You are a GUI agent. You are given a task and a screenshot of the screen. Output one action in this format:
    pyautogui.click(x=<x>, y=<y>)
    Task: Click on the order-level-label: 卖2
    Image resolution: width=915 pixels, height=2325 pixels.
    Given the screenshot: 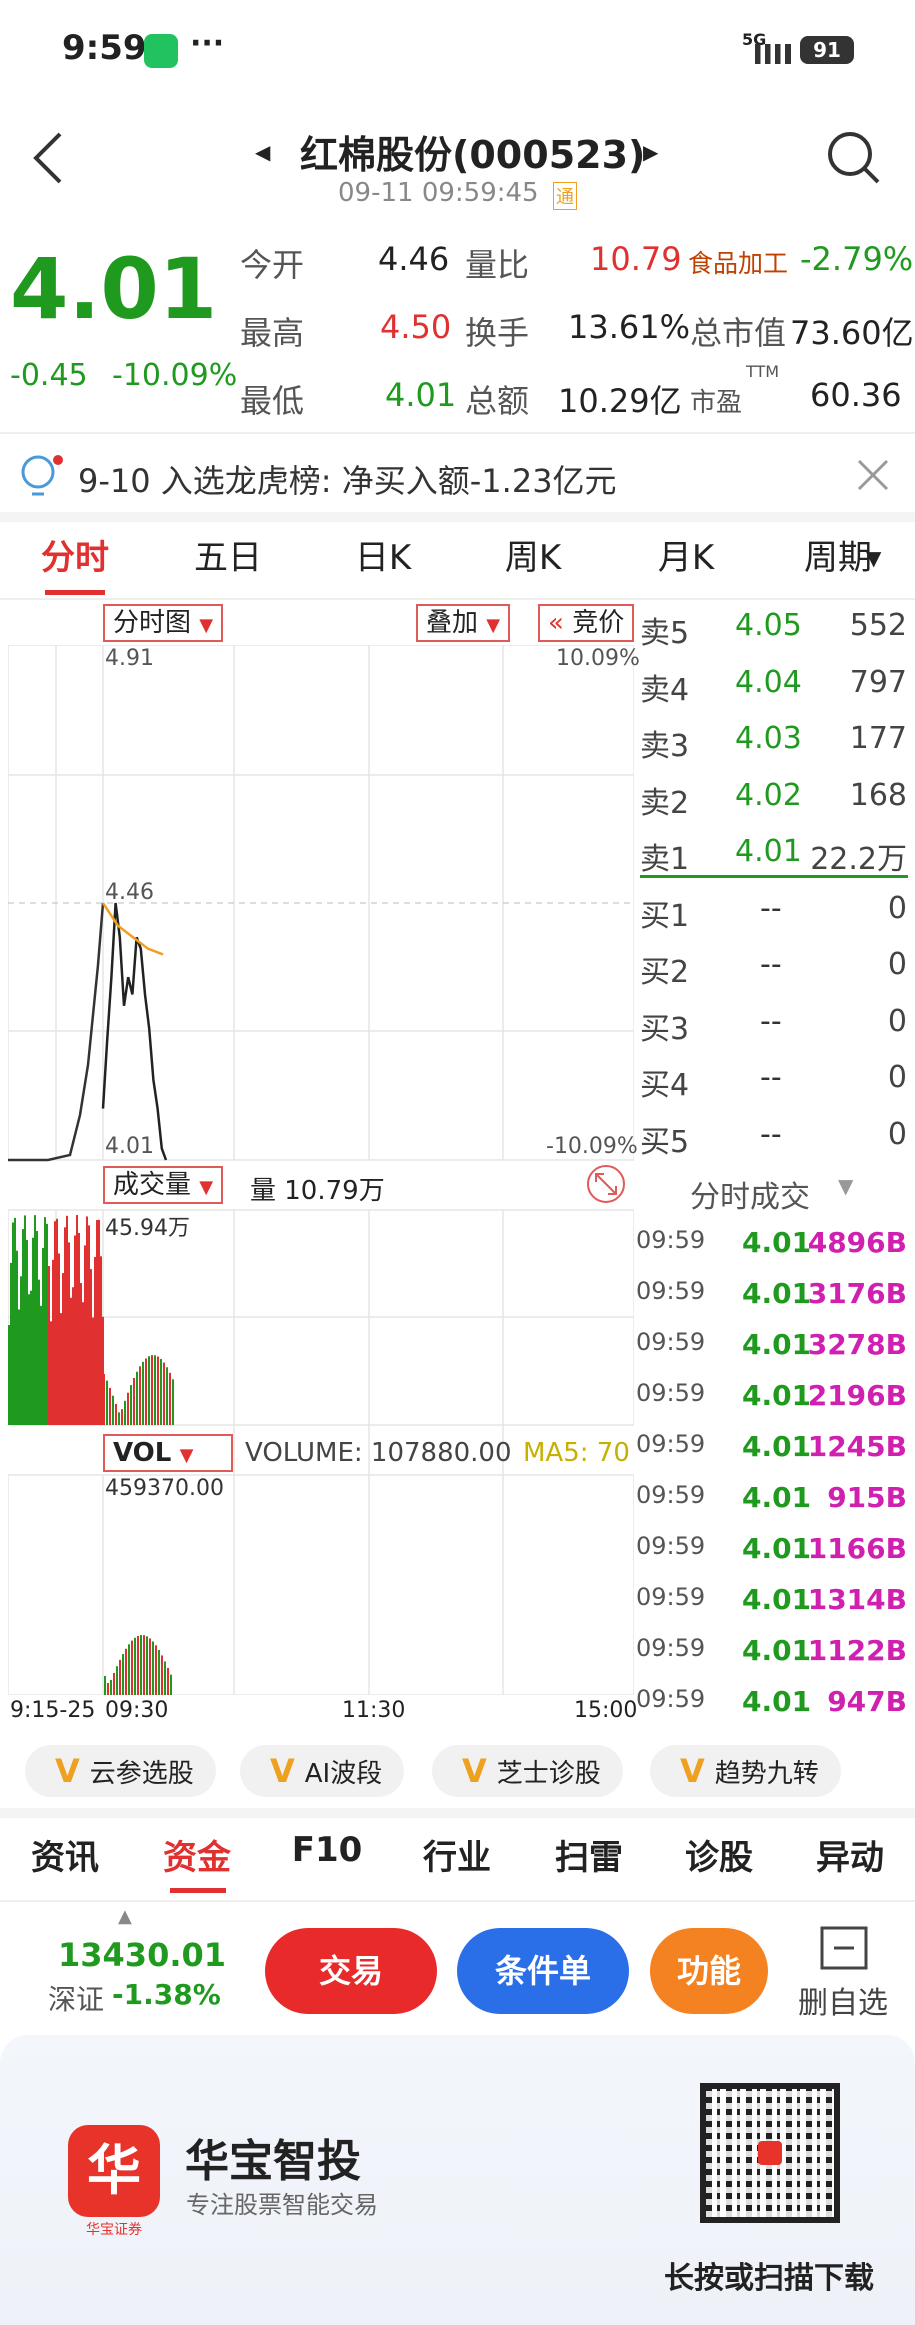 What is the action you would take?
    pyautogui.click(x=665, y=803)
    